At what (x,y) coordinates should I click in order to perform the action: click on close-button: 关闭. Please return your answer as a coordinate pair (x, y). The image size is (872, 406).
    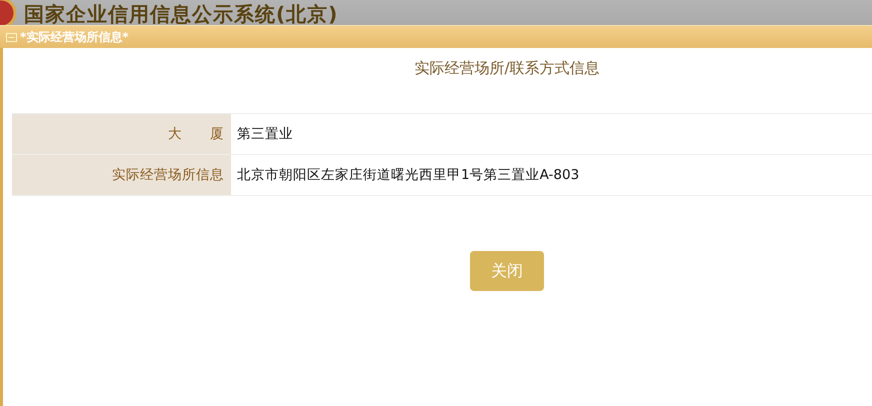
    Looking at the image, I should click on (507, 271).